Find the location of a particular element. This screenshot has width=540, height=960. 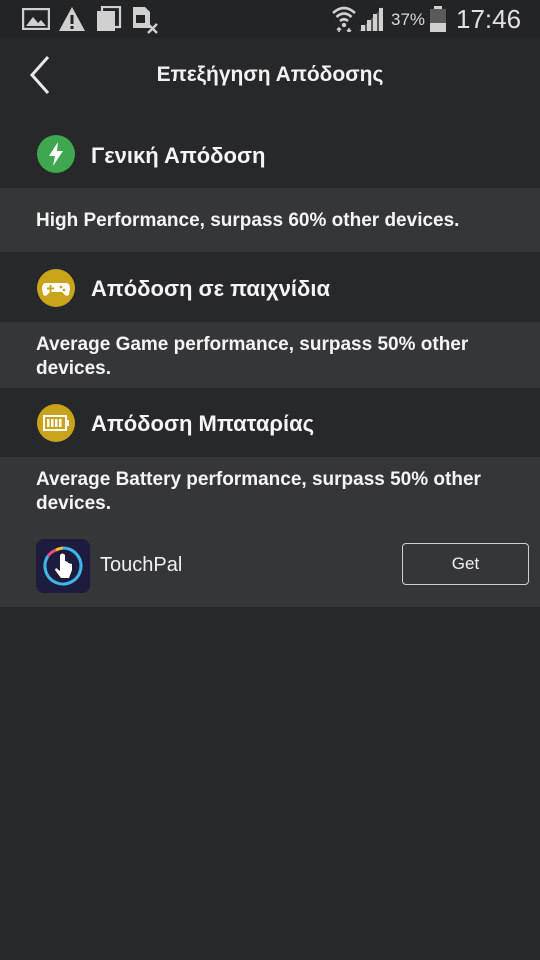

section-header-games: Απόδοση σε παιχνίδια is located at coordinates (270, 288).